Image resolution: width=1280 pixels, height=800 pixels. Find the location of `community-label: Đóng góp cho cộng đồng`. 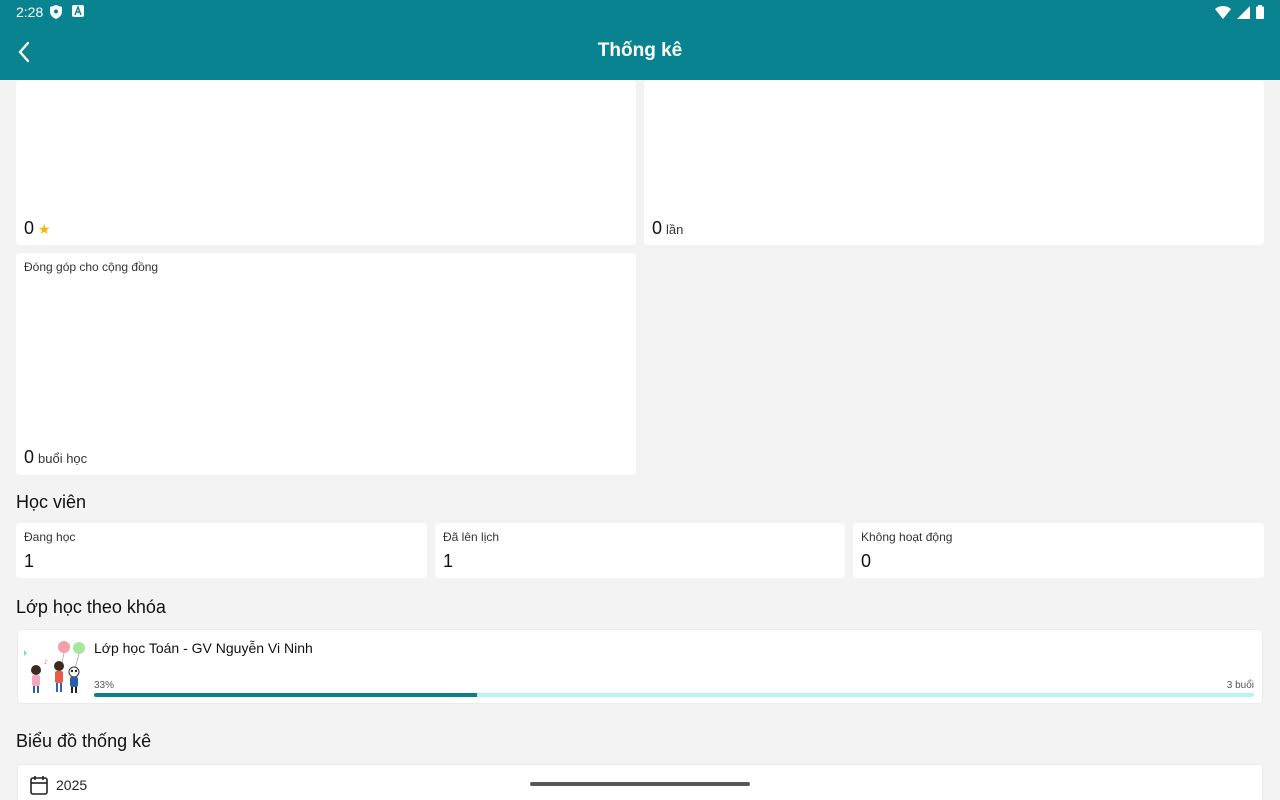

community-label: Đóng góp cho cộng đồng is located at coordinates (91, 267).